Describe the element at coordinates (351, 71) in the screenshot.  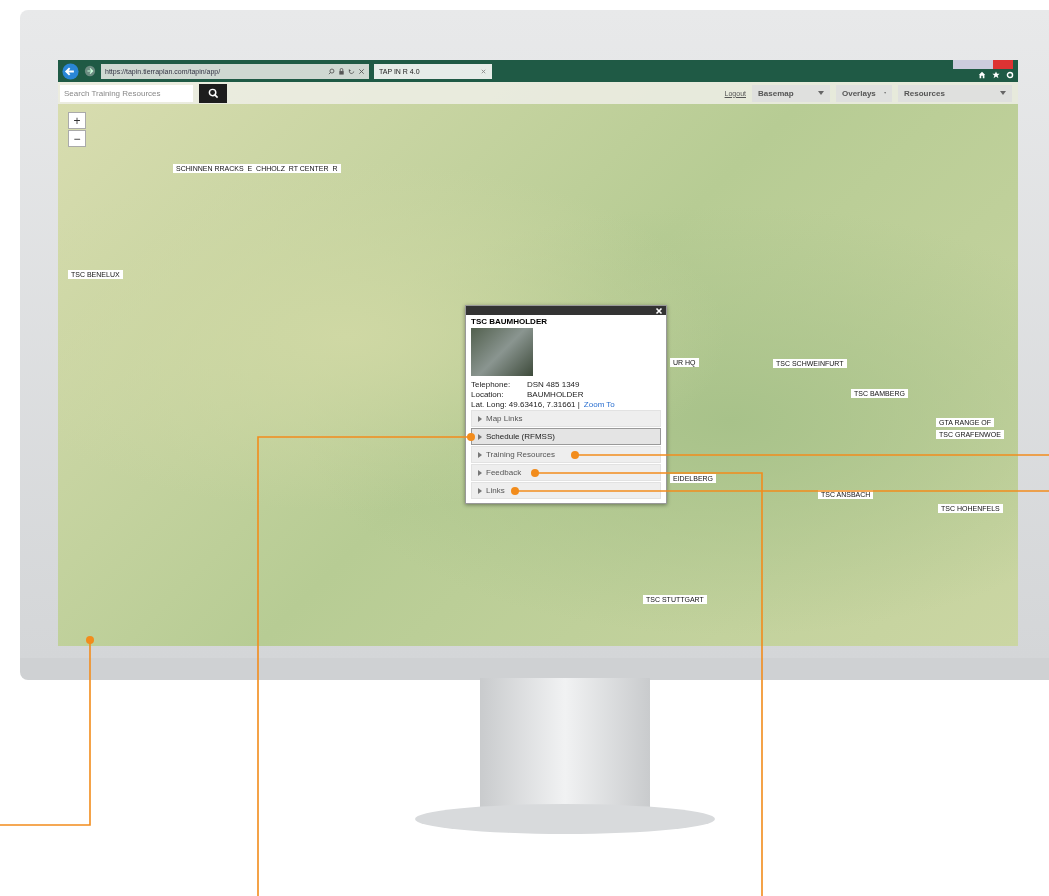
I see `refresh-icon` at that location.